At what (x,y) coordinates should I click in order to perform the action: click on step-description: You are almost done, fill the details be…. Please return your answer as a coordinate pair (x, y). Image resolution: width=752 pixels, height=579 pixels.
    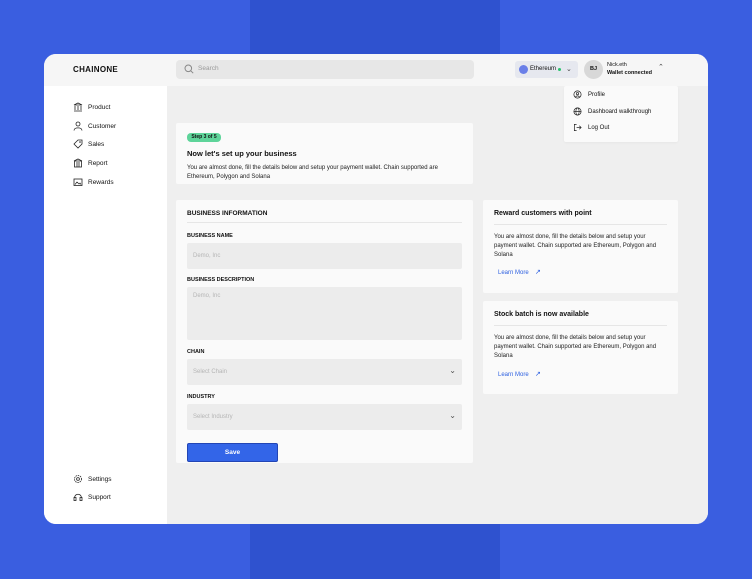
    Looking at the image, I should click on (312, 172).